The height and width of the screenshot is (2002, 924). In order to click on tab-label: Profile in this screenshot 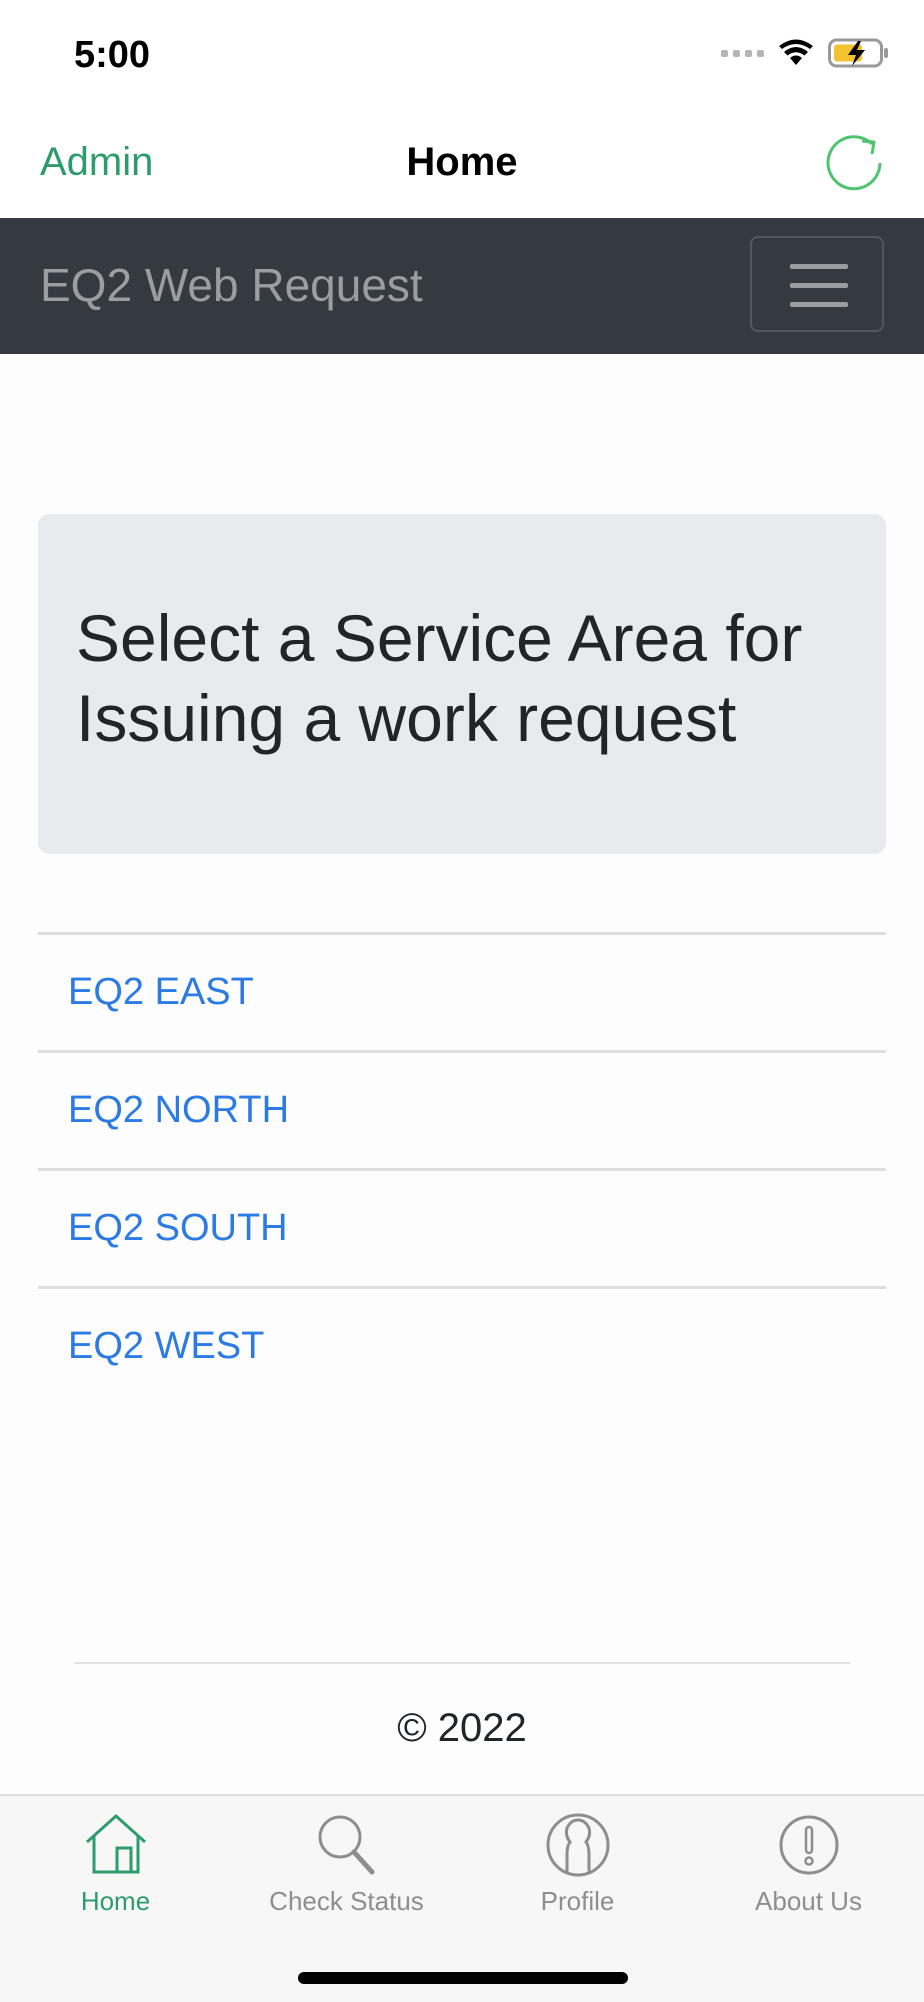, I will do `click(577, 1901)`.